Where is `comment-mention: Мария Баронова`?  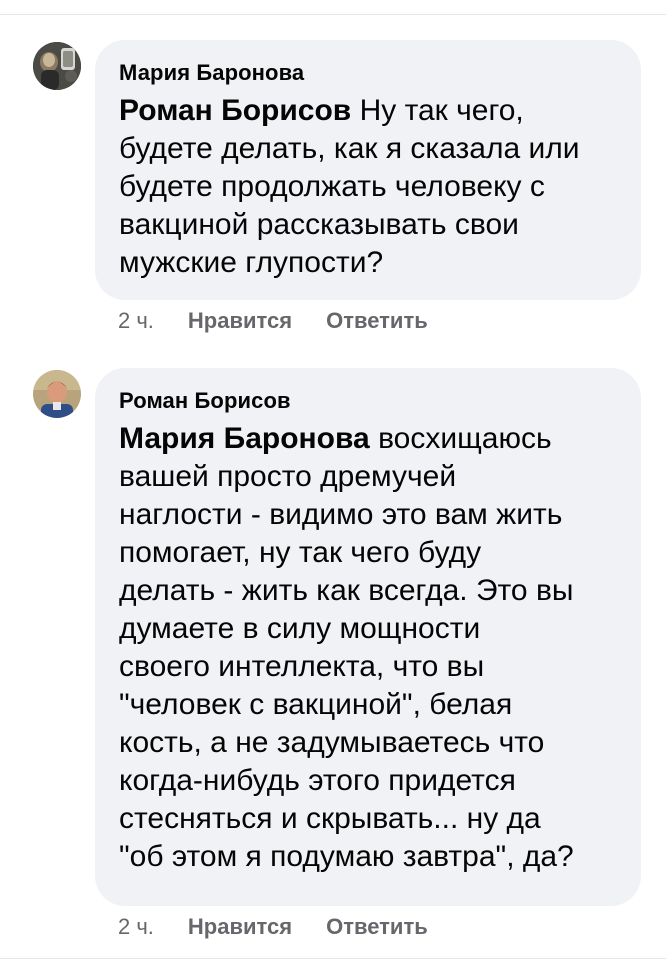 comment-mention: Мария Баронова is located at coordinates (244, 438).